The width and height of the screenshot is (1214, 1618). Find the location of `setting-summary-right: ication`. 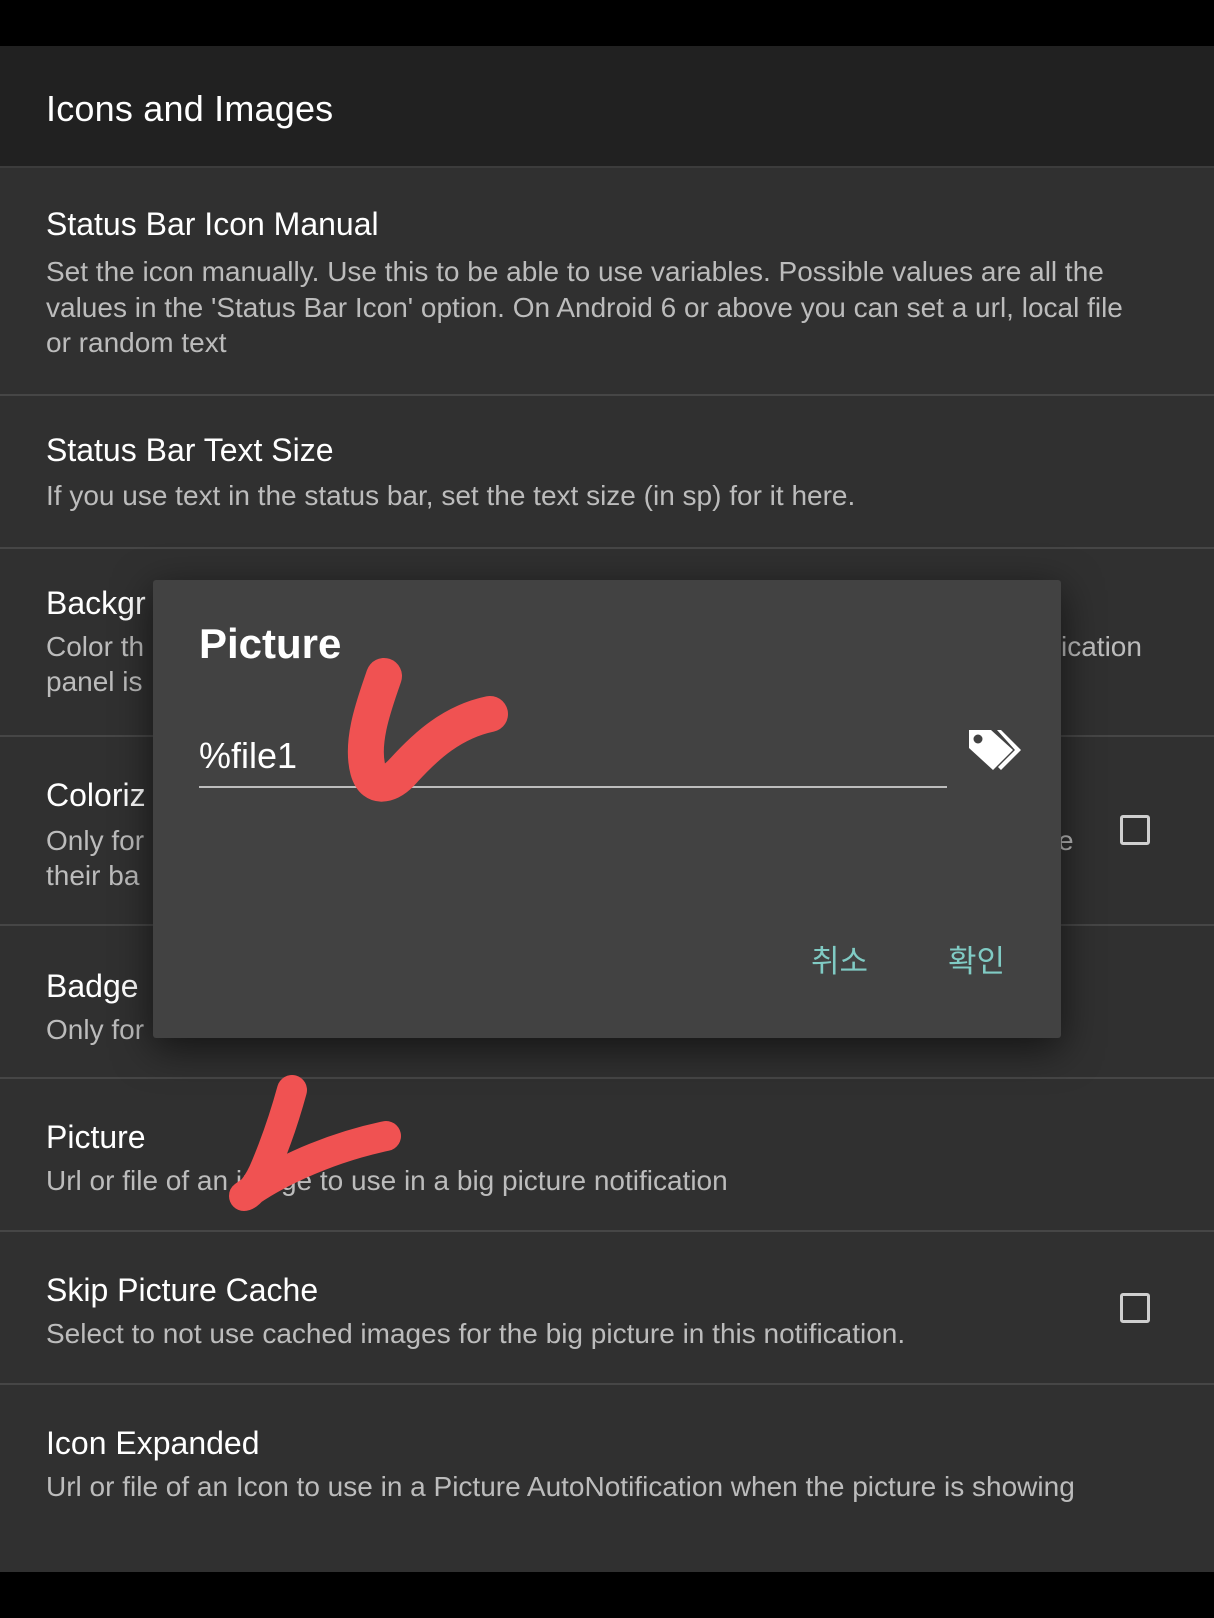

setting-summary-right: ication is located at coordinates (1101, 646).